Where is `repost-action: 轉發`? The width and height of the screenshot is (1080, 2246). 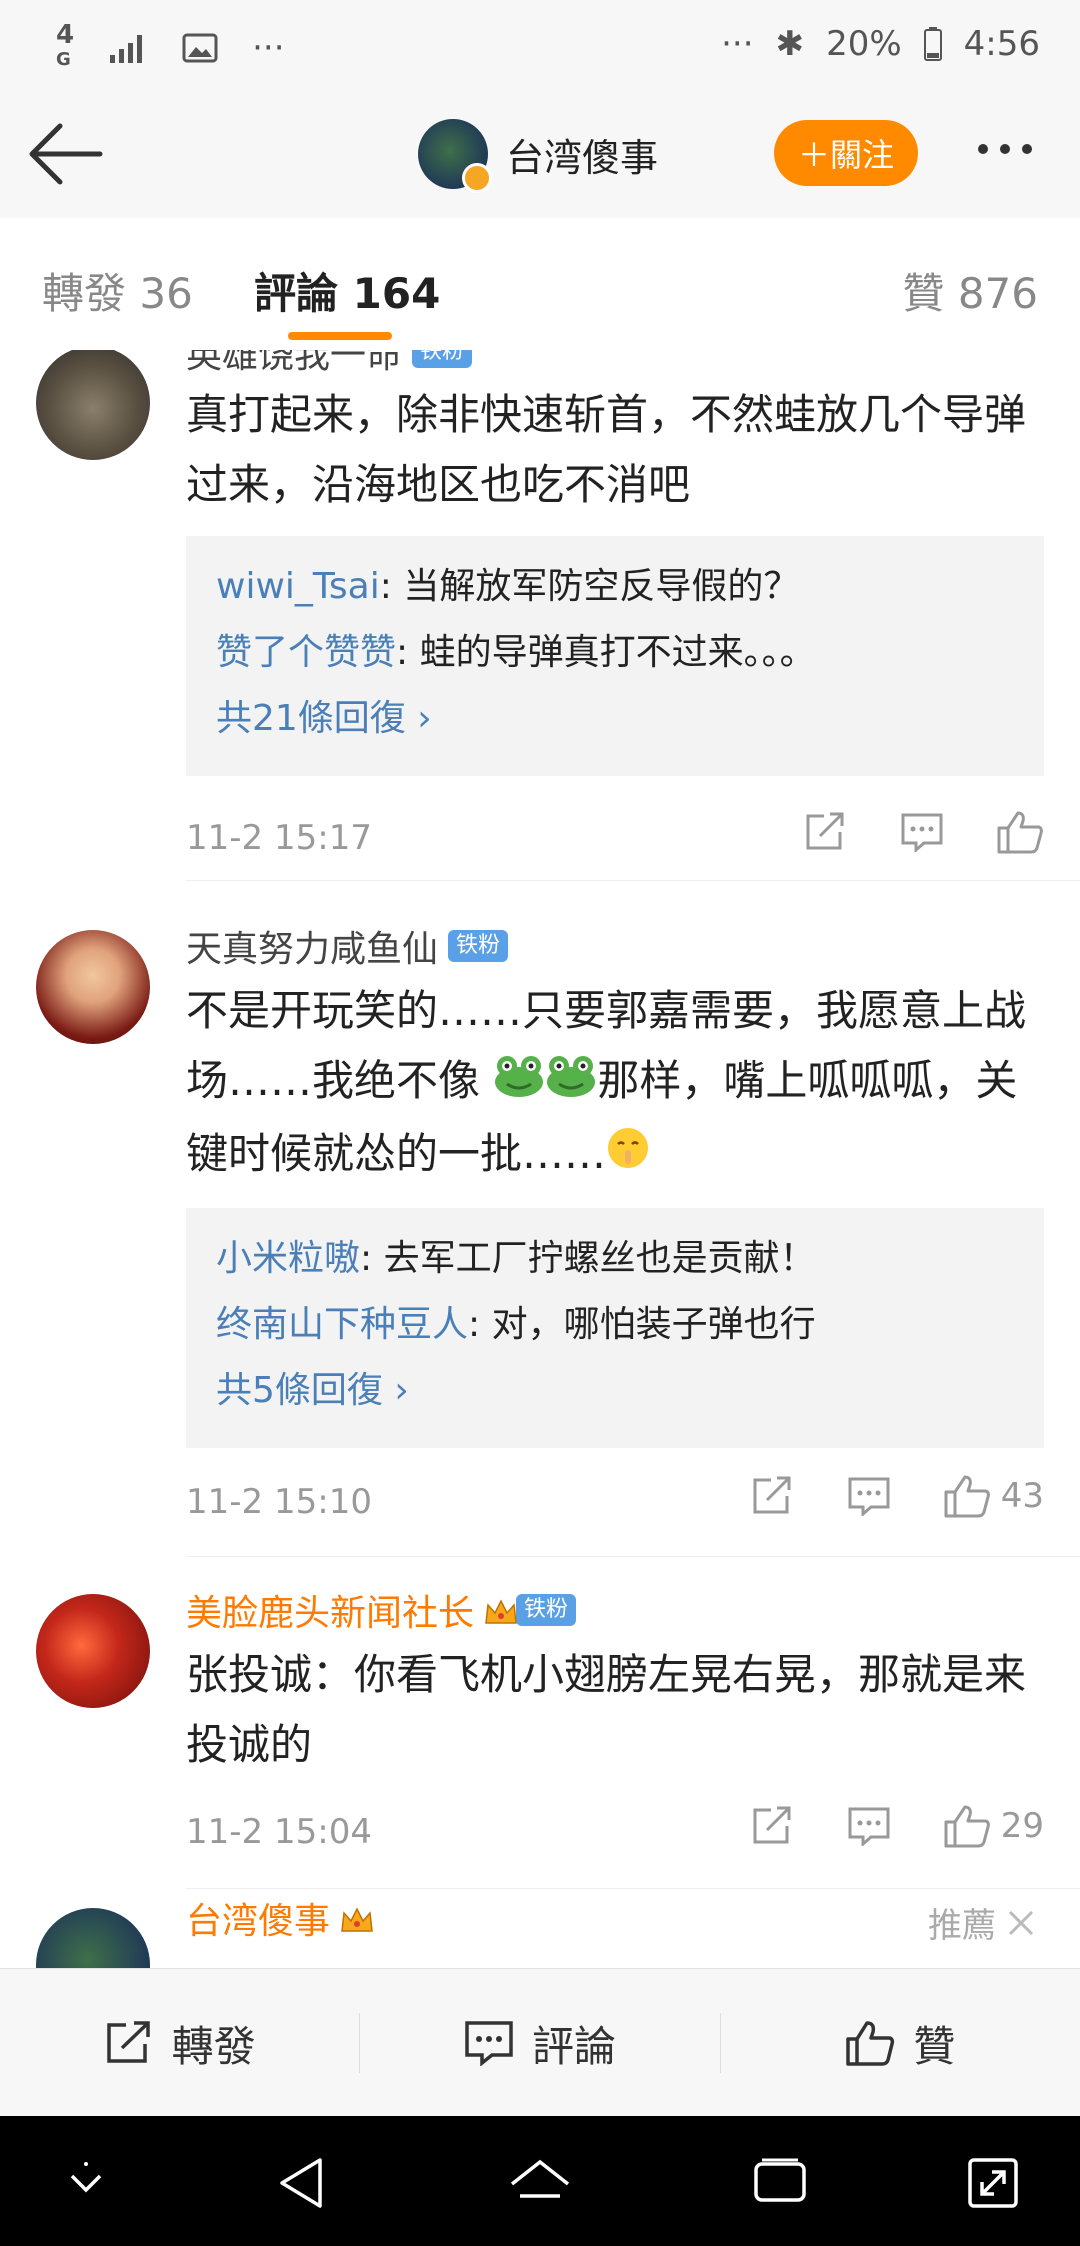
repost-action: 轉發 is located at coordinates (179, 2043).